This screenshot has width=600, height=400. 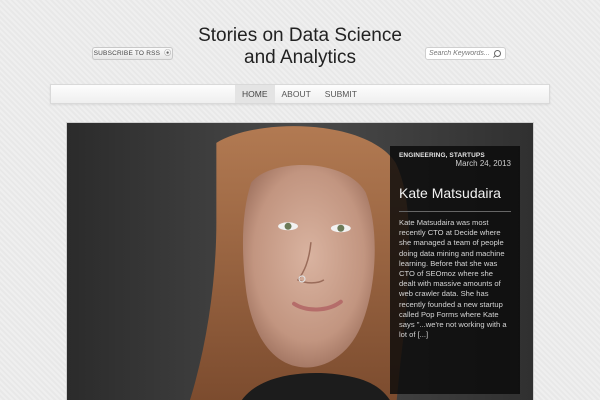 I want to click on rss-icon: ⦿, so click(x=168, y=53).